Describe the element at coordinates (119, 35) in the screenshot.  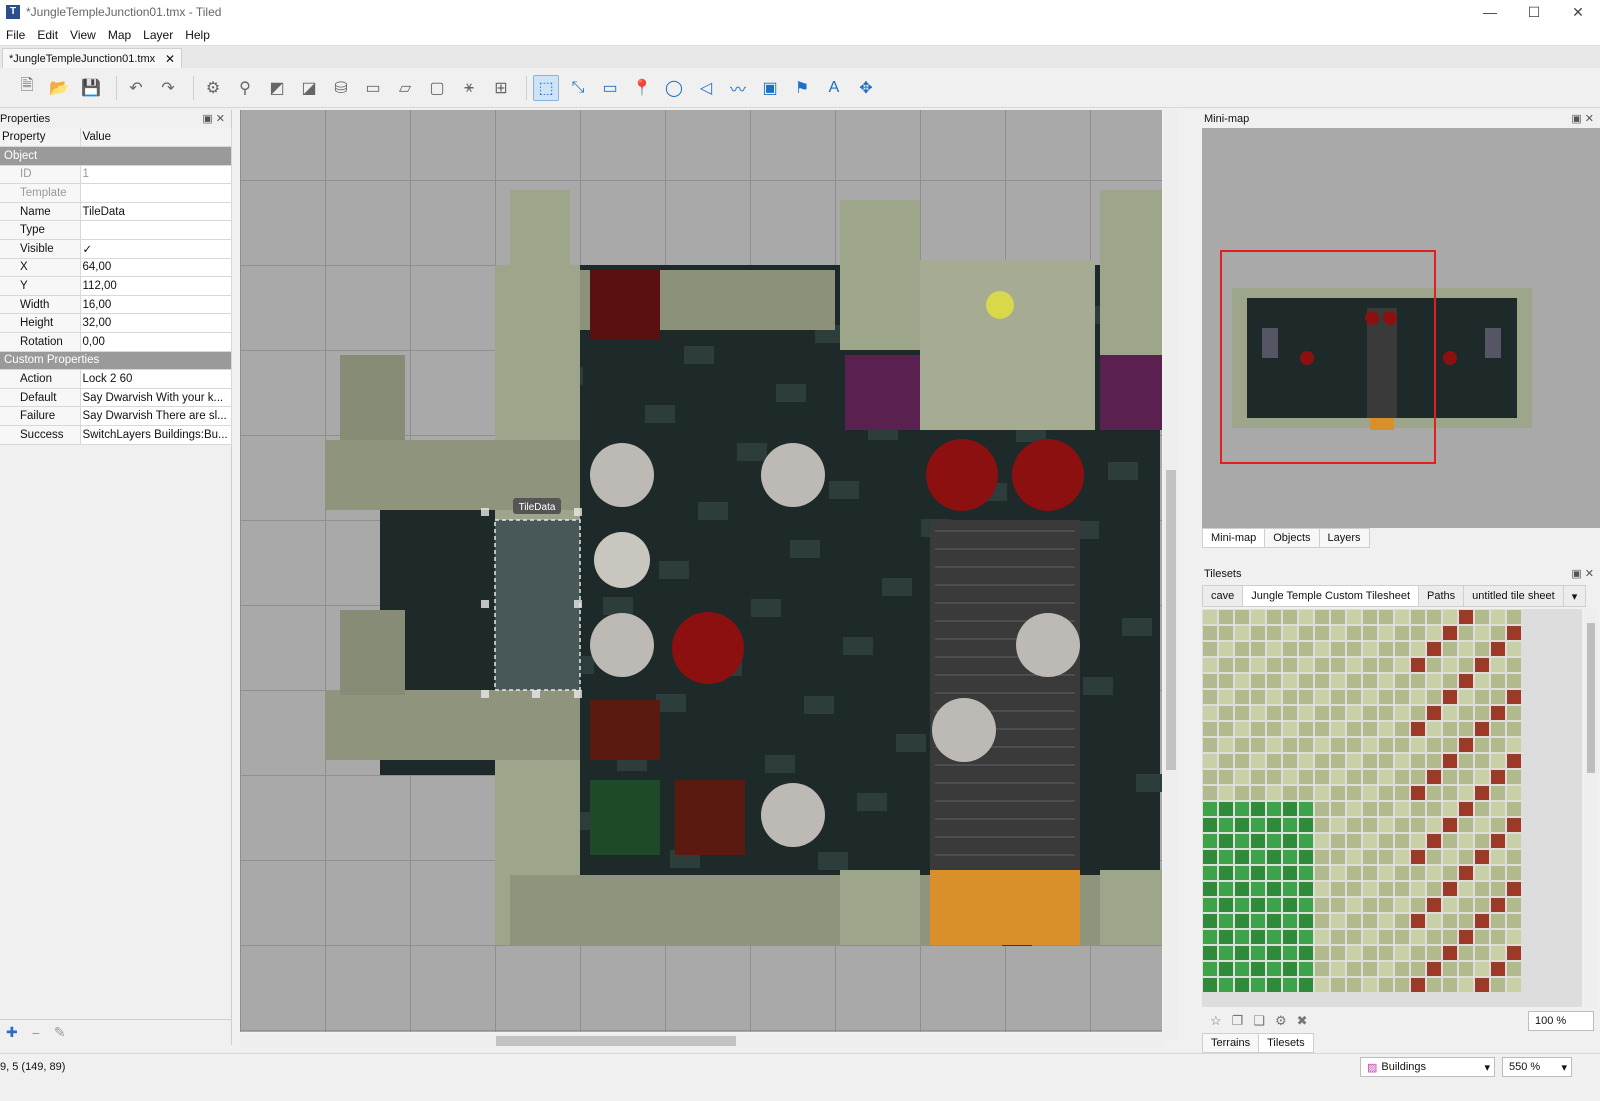
I see `menu-map: Map` at that location.